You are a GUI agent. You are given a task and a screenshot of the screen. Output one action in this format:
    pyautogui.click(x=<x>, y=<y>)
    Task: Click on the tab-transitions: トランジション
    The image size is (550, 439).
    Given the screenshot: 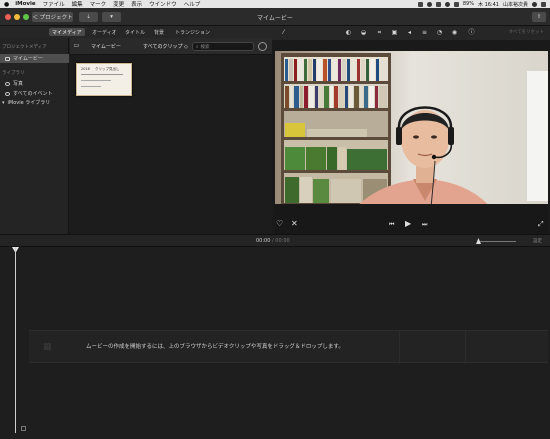 What is the action you would take?
    pyautogui.click(x=192, y=32)
    